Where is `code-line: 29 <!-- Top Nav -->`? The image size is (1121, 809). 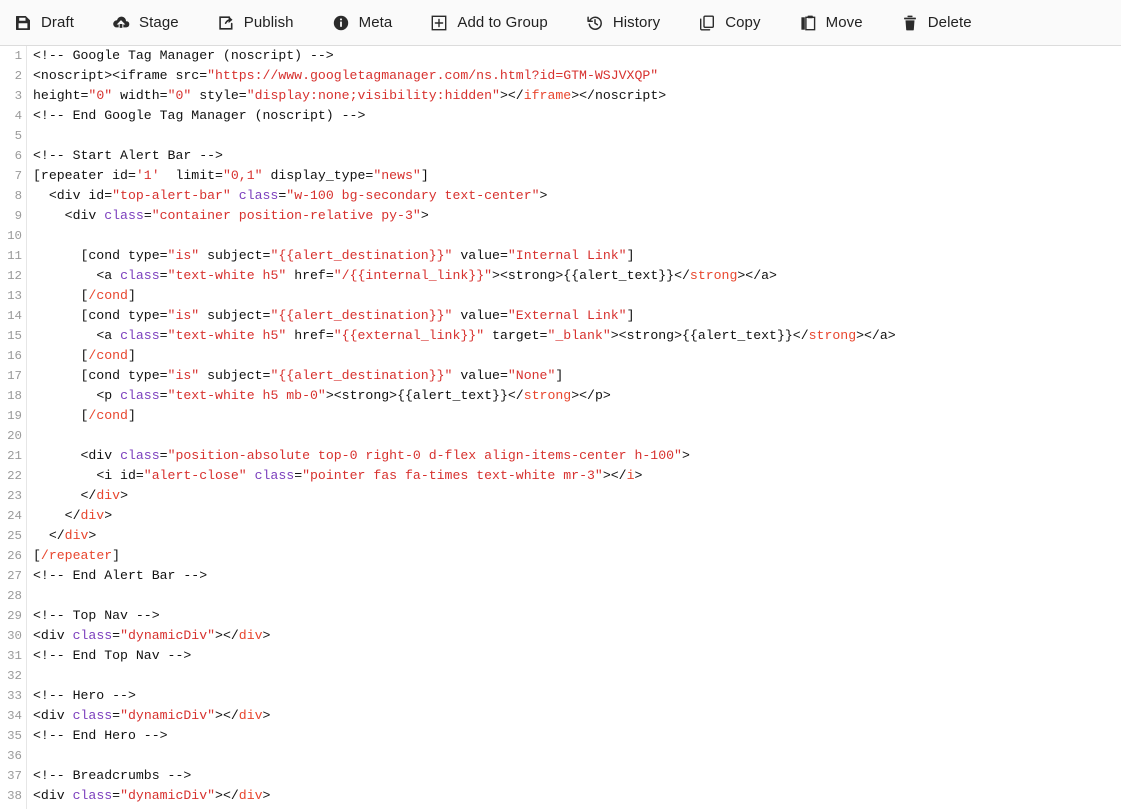
code-line: 29 <!-- Top Nav --> is located at coordinates (560, 616).